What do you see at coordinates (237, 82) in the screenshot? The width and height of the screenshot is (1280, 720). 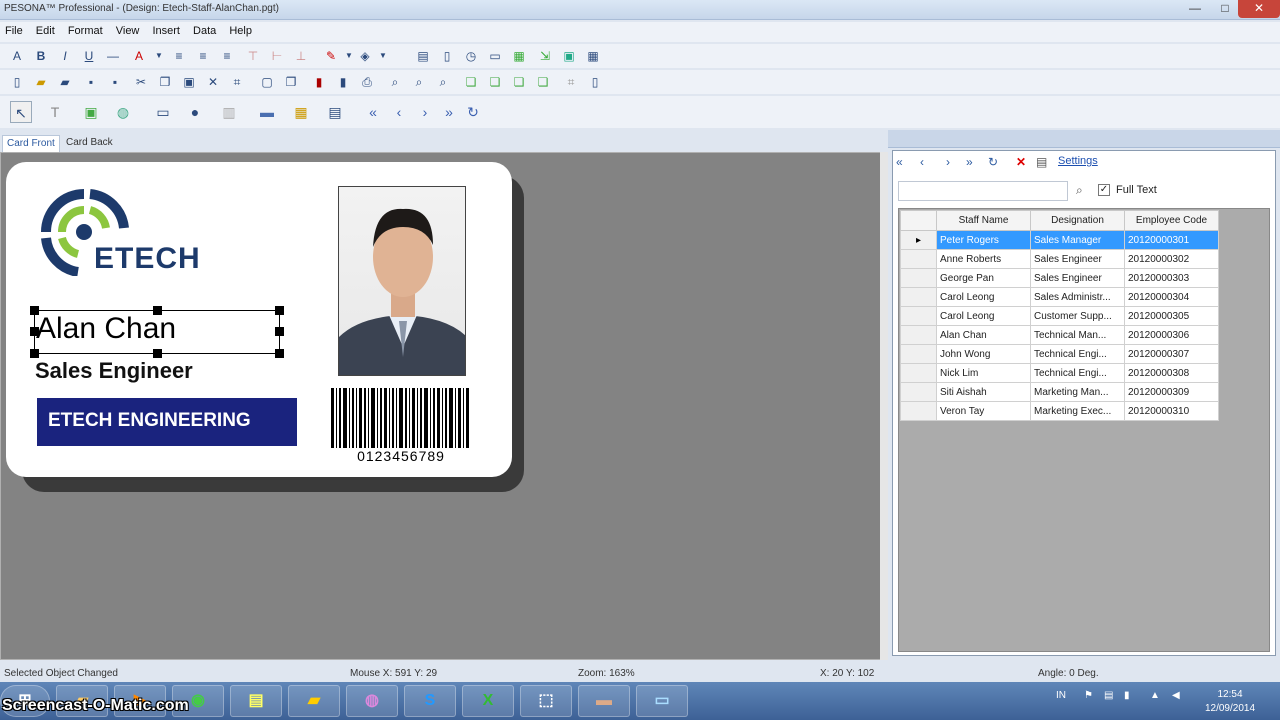 I see `crop-icon: ⌗` at bounding box center [237, 82].